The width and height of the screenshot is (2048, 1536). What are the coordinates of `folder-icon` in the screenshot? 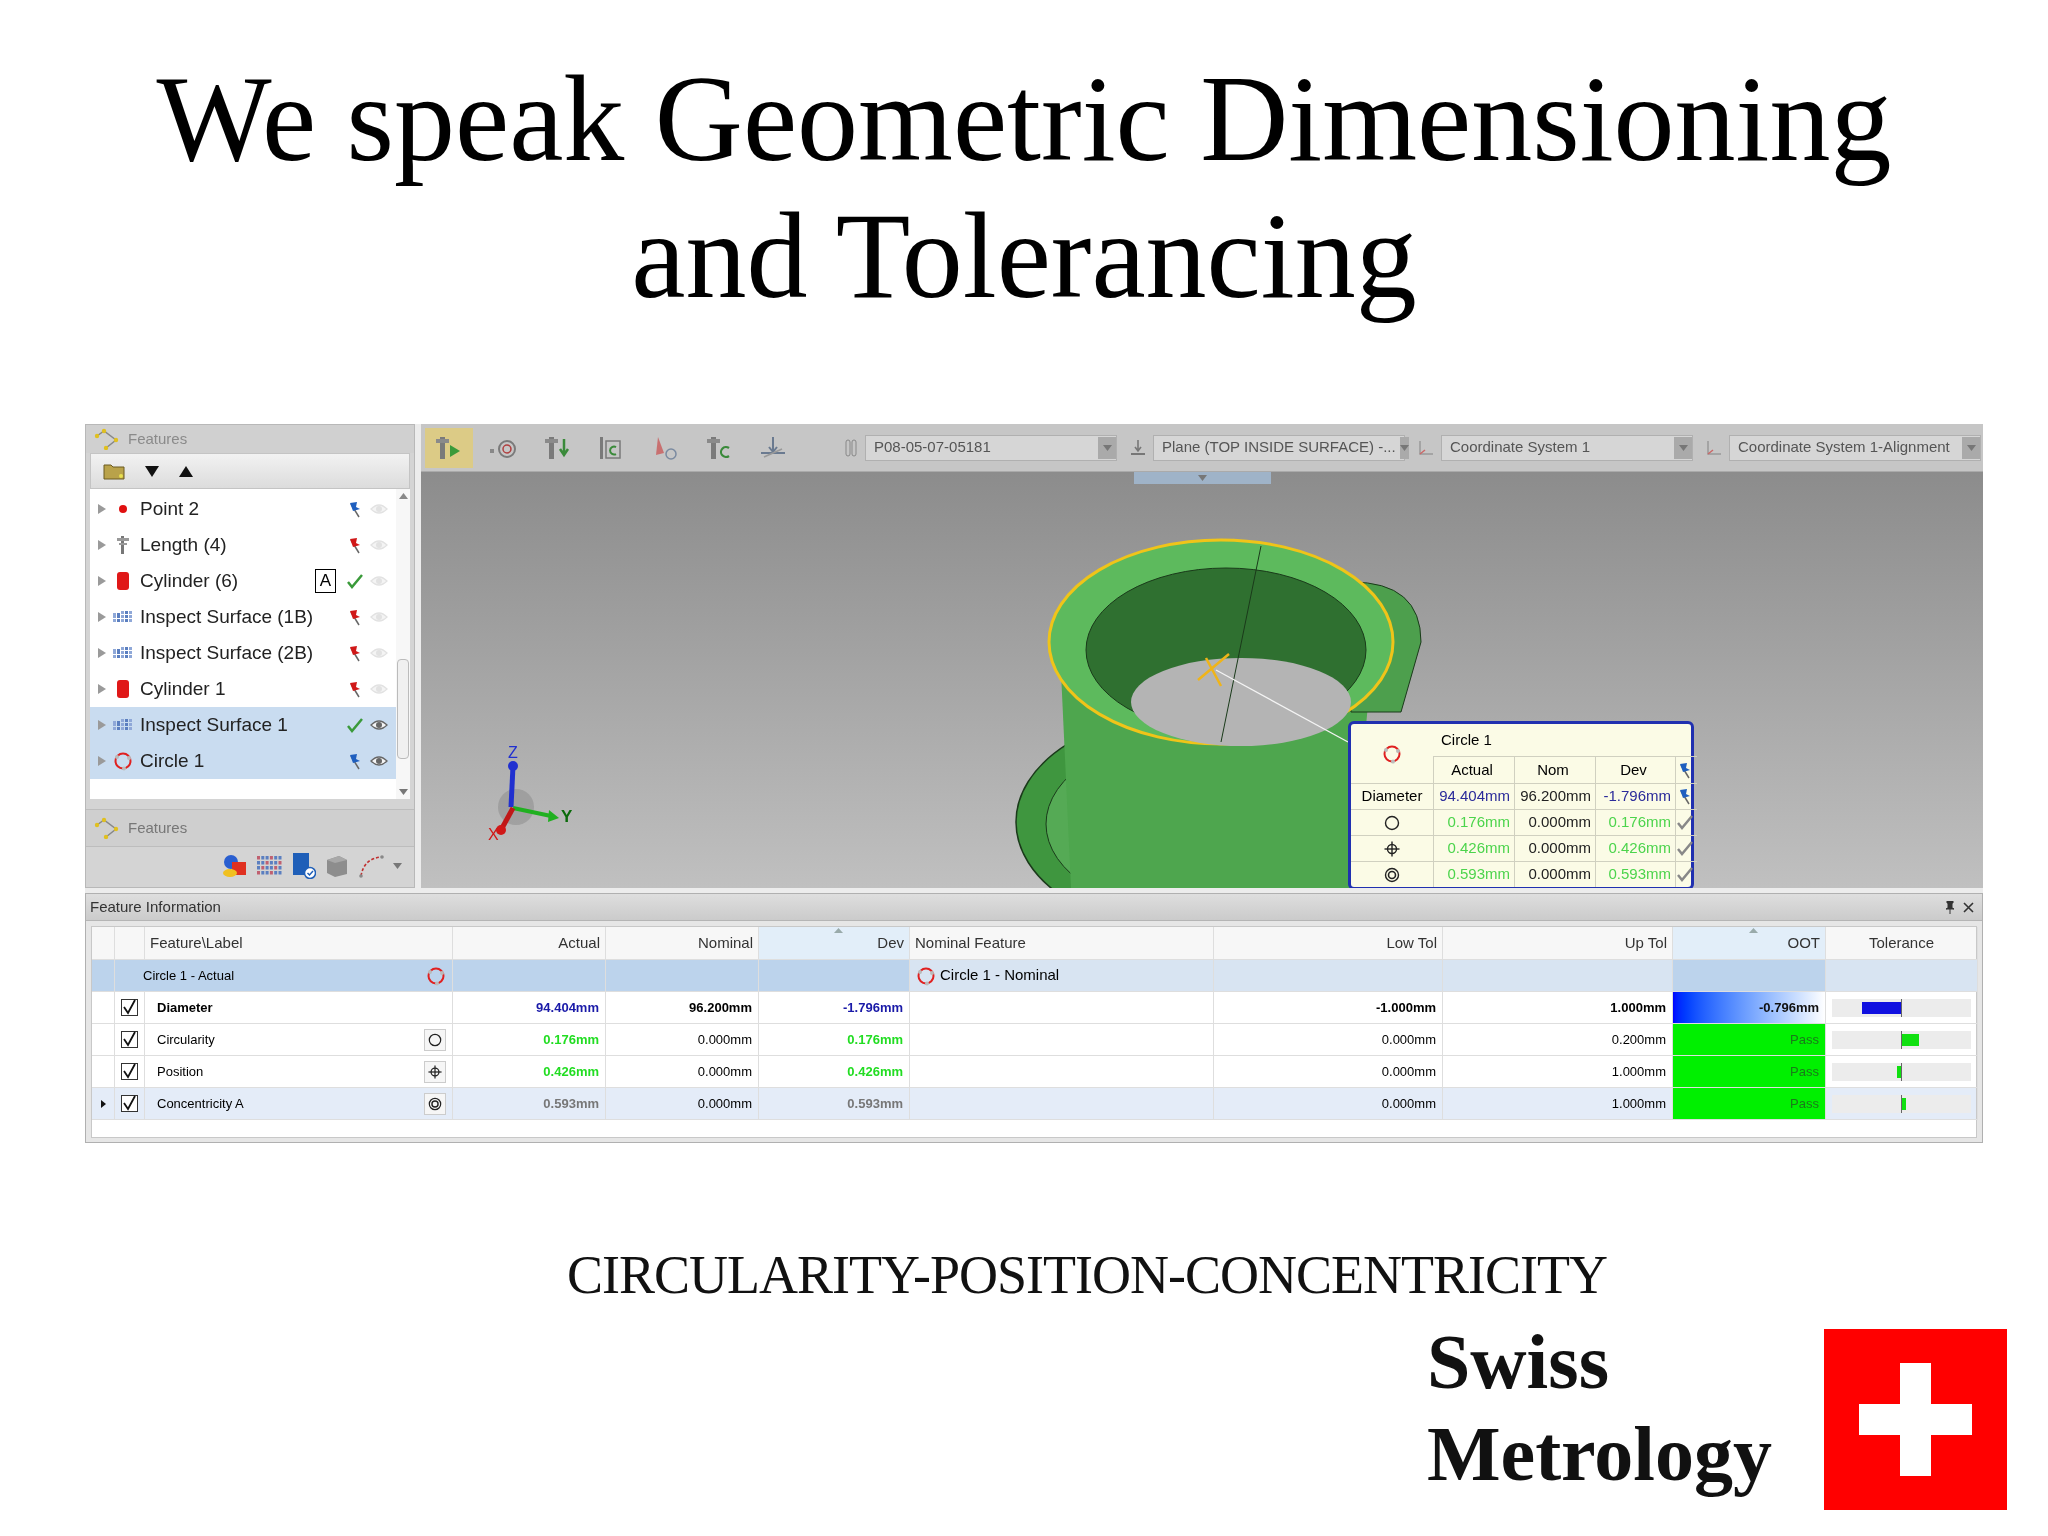 It's located at (114, 471).